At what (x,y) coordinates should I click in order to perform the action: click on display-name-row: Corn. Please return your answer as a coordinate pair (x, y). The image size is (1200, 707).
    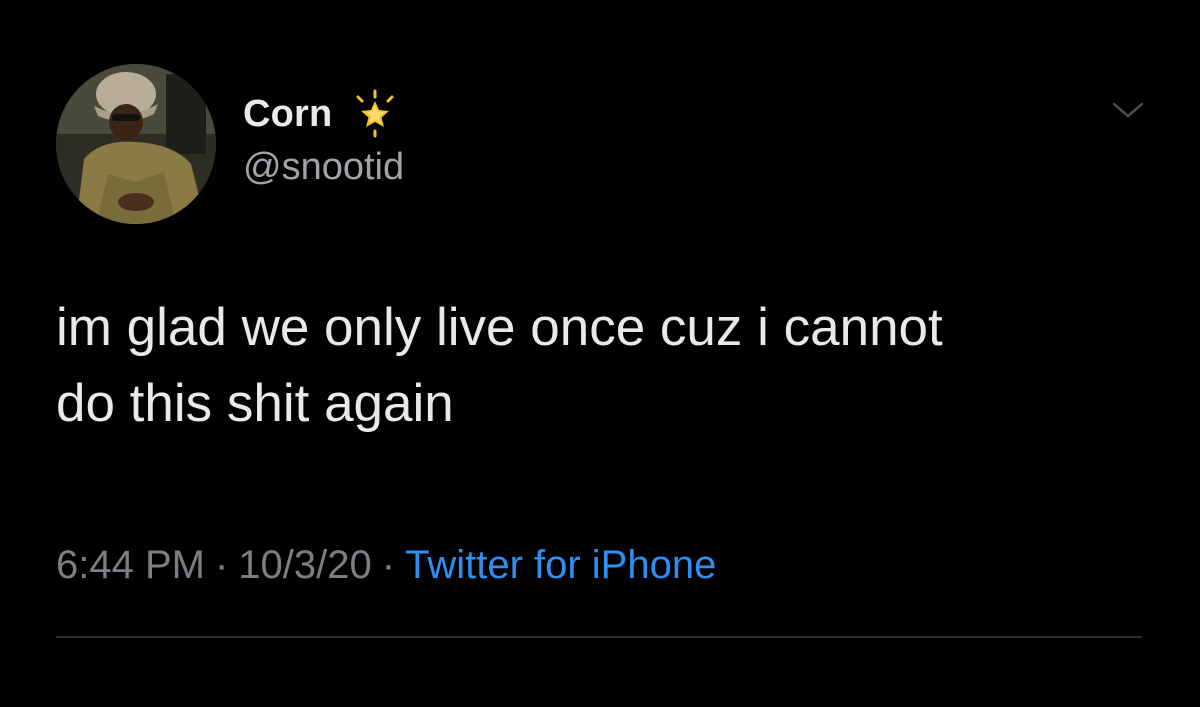
    Looking at the image, I should click on (323, 114).